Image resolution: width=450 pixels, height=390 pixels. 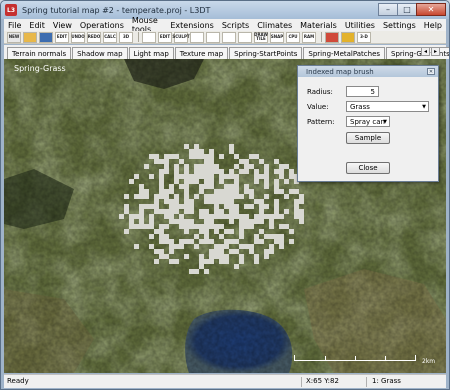 What do you see at coordinates (387, 106) in the screenshot?
I see `value-select: Grass ▼` at bounding box center [387, 106].